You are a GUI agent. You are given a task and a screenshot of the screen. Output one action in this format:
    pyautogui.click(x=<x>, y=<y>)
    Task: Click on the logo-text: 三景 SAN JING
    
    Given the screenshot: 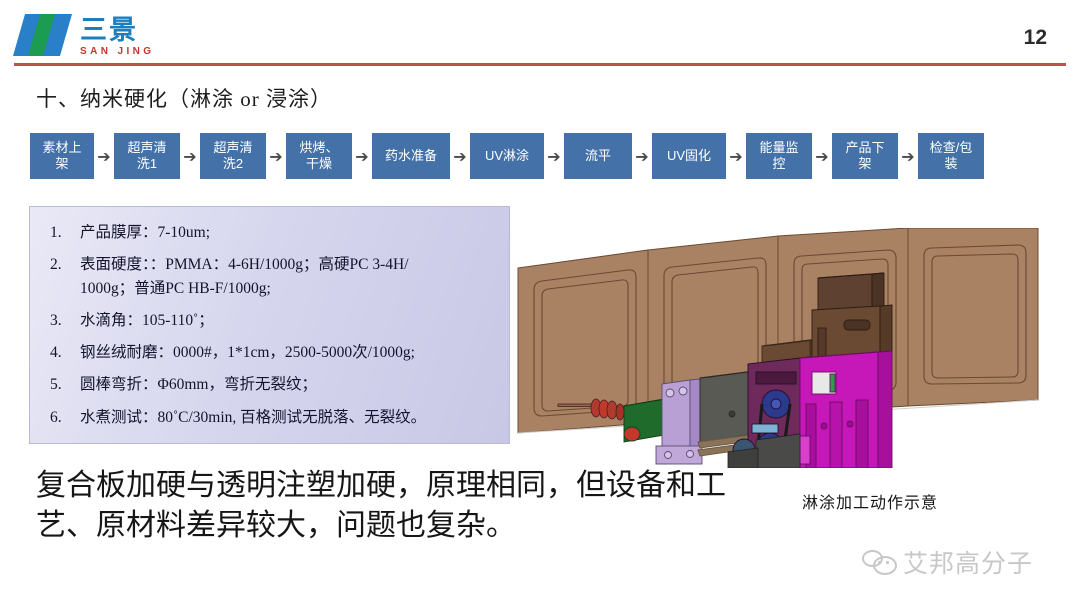 What is the action you would take?
    pyautogui.click(x=117, y=36)
    